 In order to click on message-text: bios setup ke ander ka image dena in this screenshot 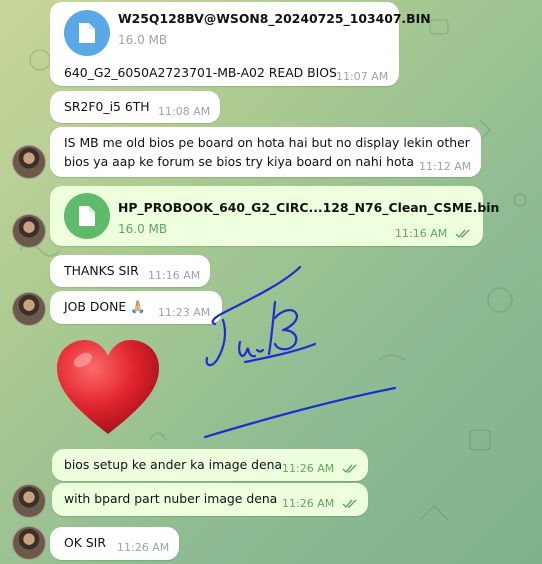, I will do `click(173, 464)`.